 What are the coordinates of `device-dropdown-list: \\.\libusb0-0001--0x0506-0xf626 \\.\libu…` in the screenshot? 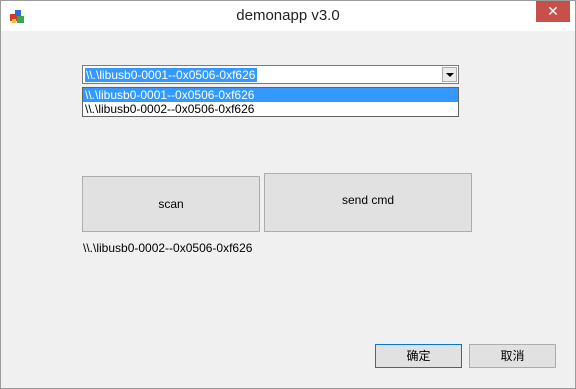 It's located at (270, 102).